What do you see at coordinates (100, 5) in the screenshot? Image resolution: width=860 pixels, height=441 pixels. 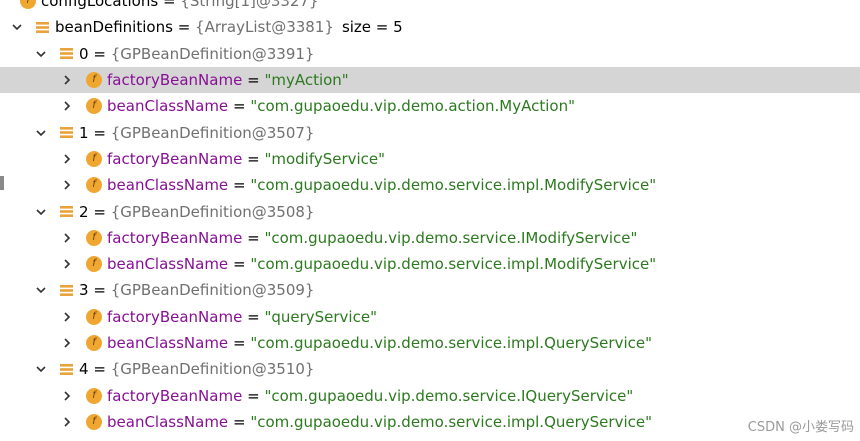 I see `field-name: configLocations` at bounding box center [100, 5].